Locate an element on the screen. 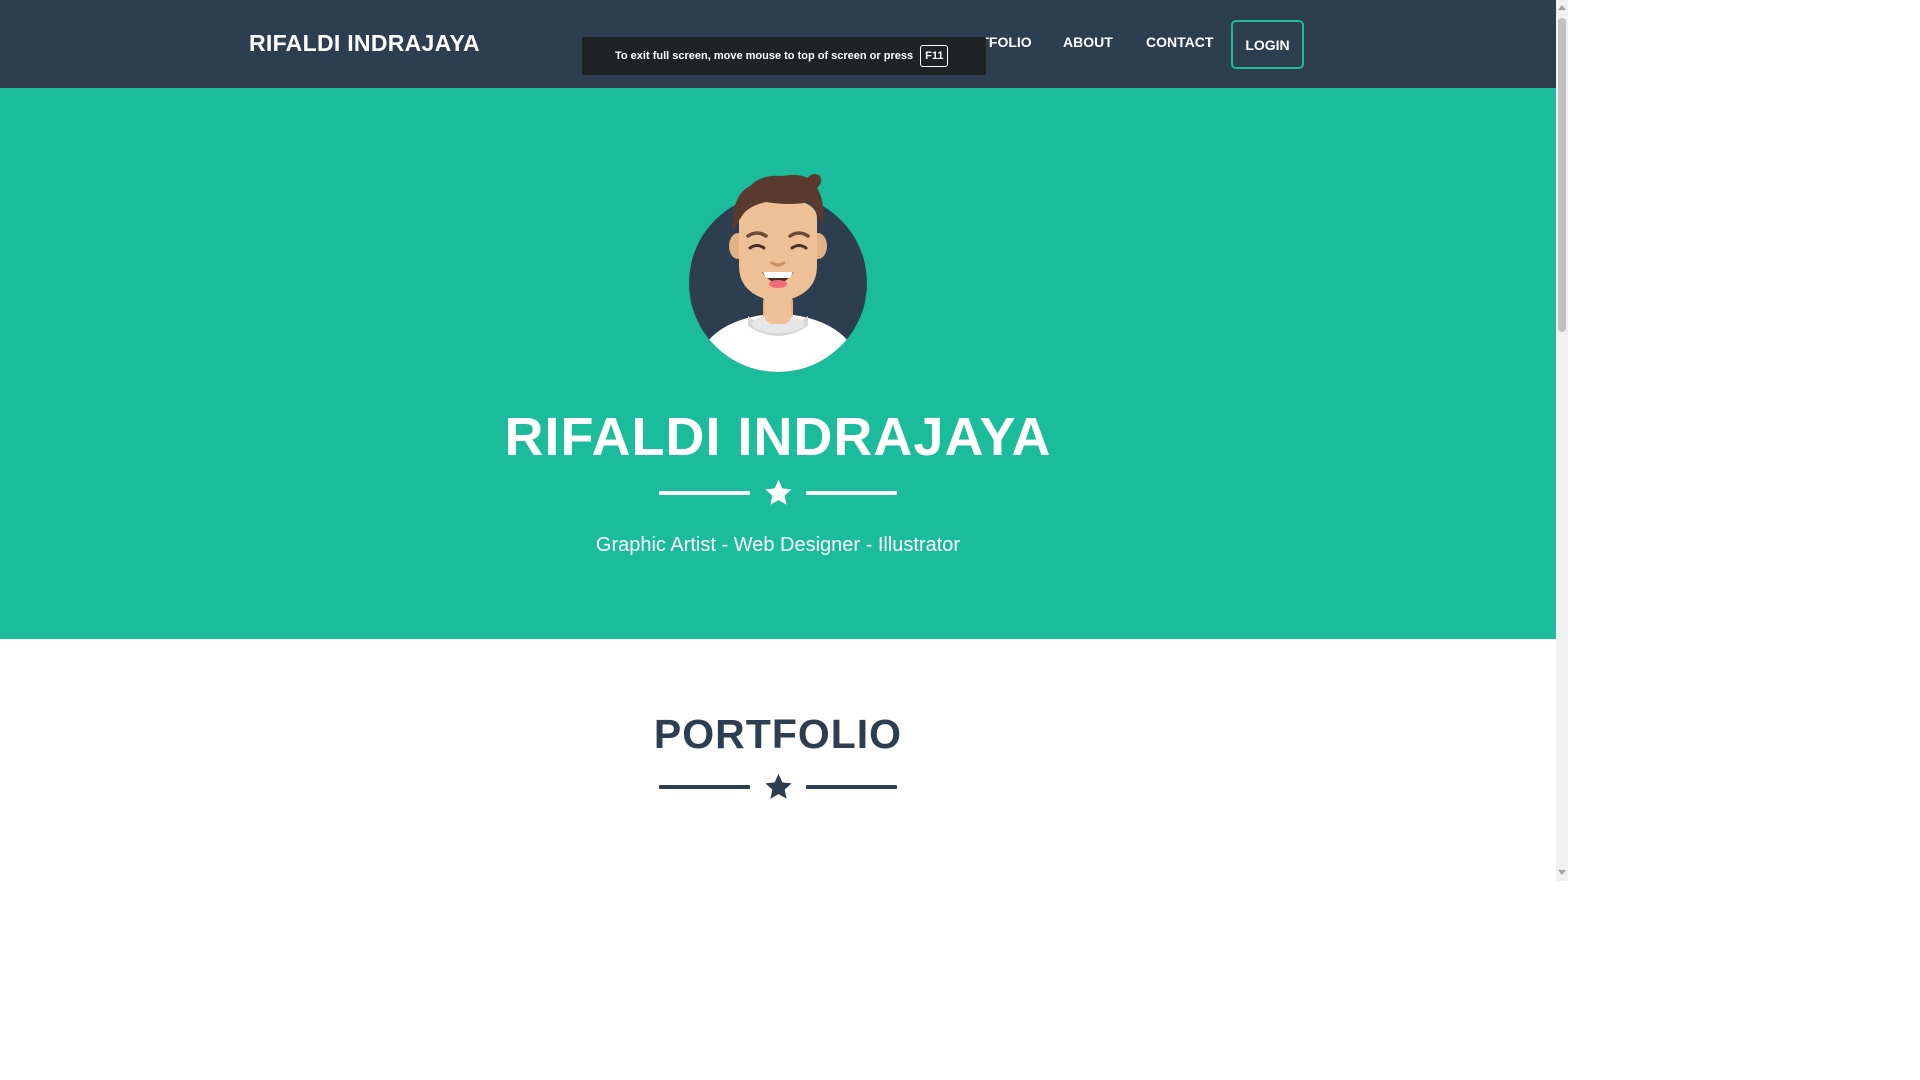 Image resolution: width=1920 pixels, height=1080 pixels. vertical-scrollbar is located at coordinates (1562, 440).